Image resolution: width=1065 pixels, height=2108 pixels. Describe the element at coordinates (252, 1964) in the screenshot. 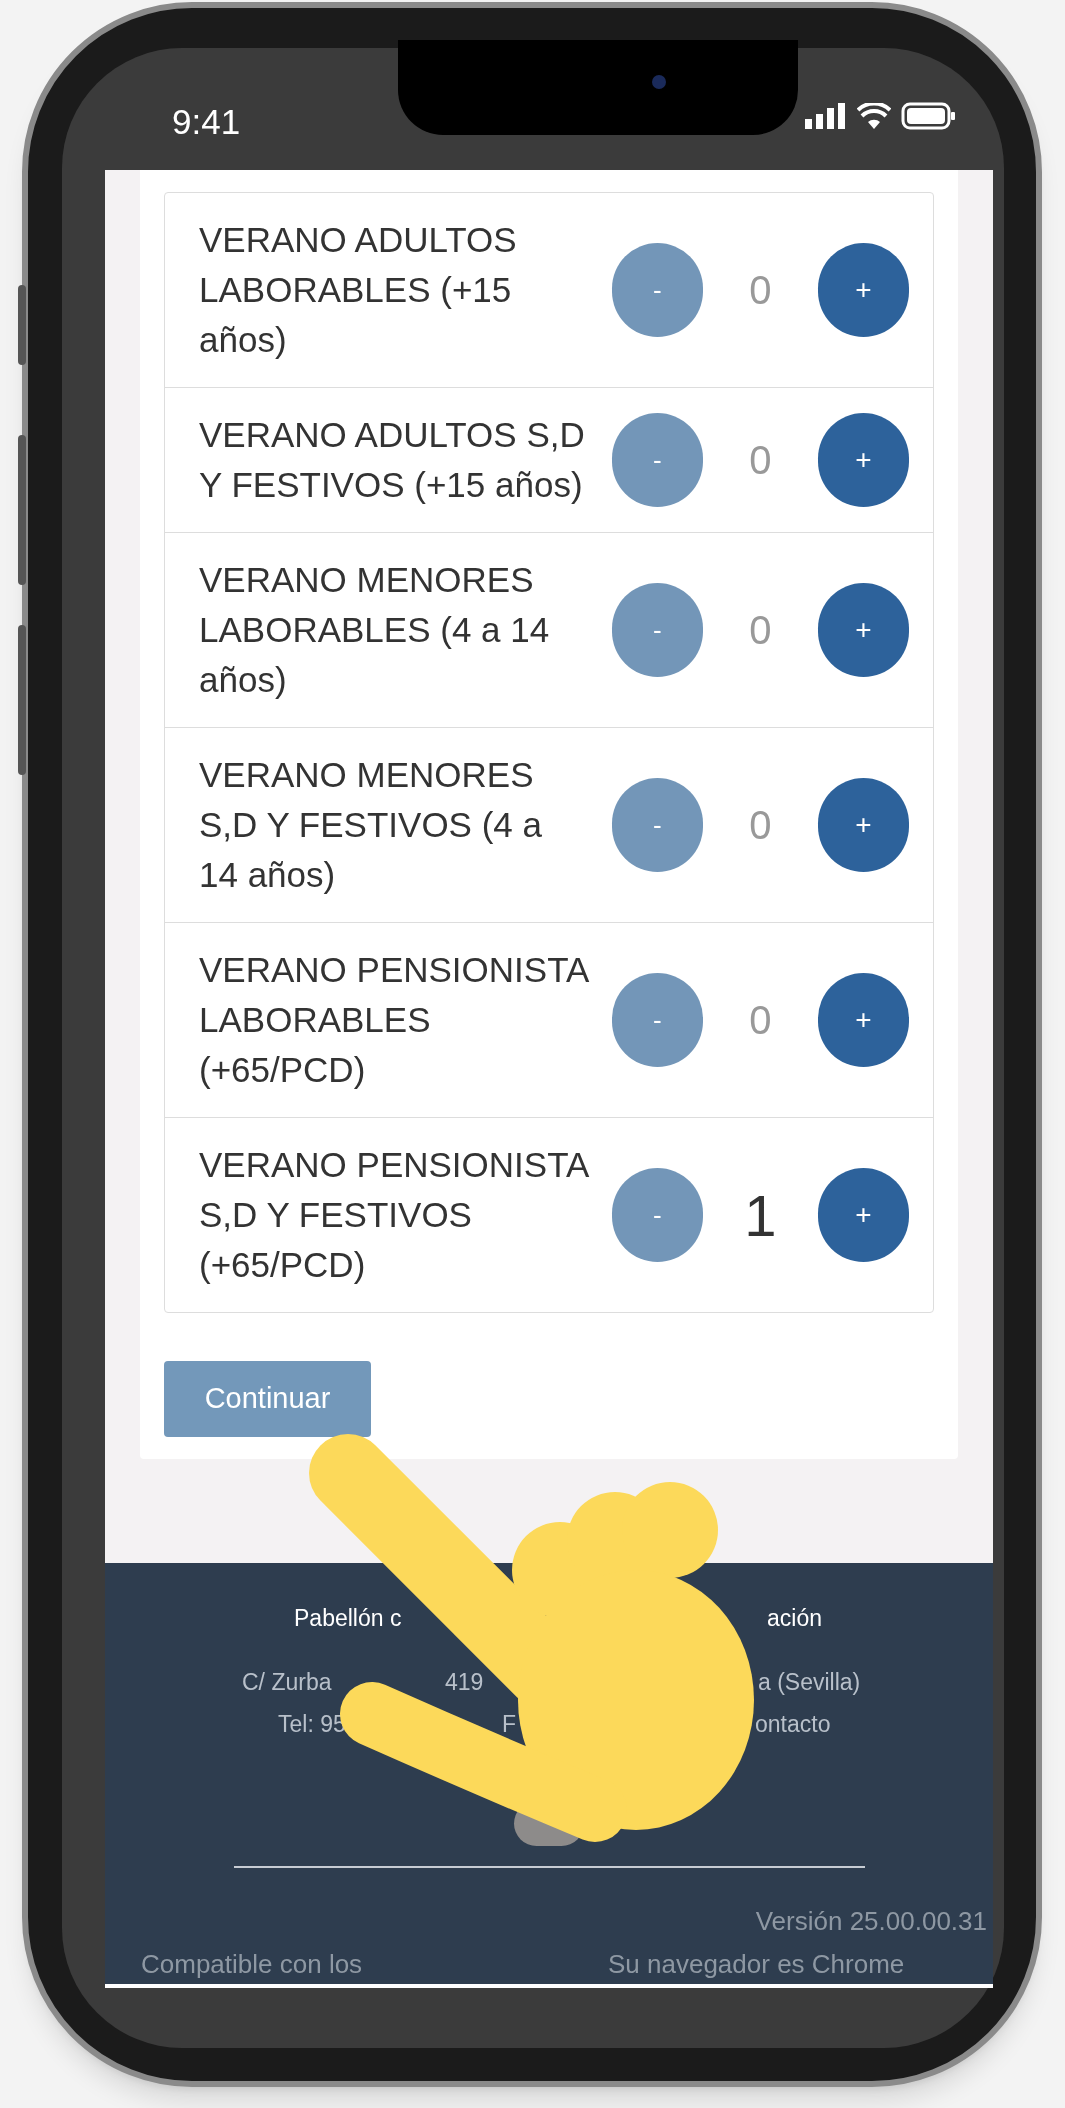

I see `compatibility-text: Compatible con los` at that location.